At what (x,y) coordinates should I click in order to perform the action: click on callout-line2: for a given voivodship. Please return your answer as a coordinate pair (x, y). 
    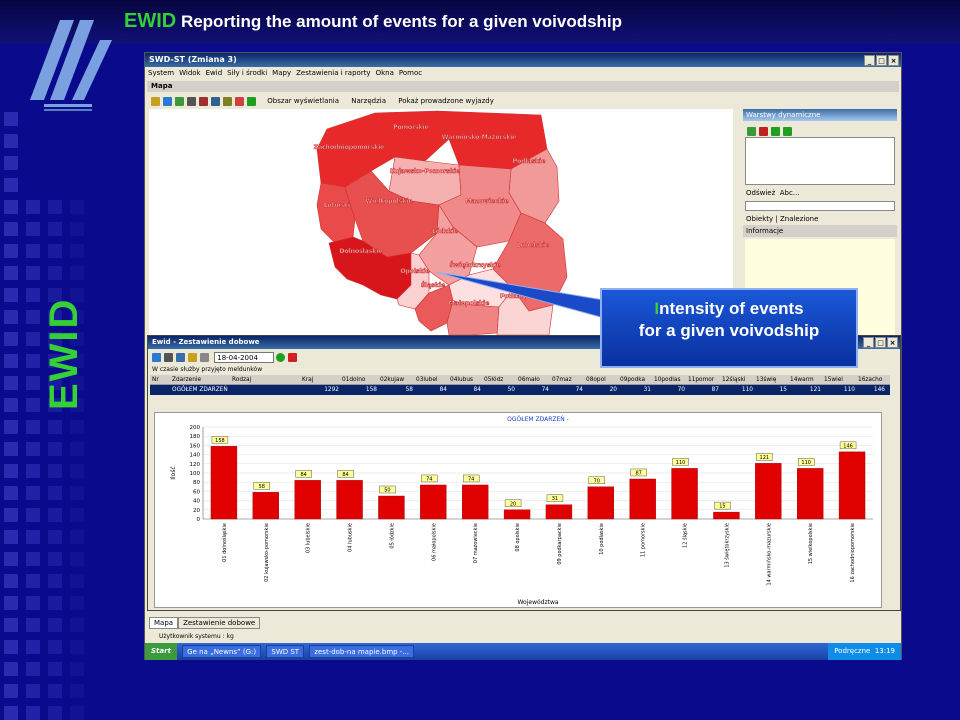
    Looking at the image, I should click on (729, 330).